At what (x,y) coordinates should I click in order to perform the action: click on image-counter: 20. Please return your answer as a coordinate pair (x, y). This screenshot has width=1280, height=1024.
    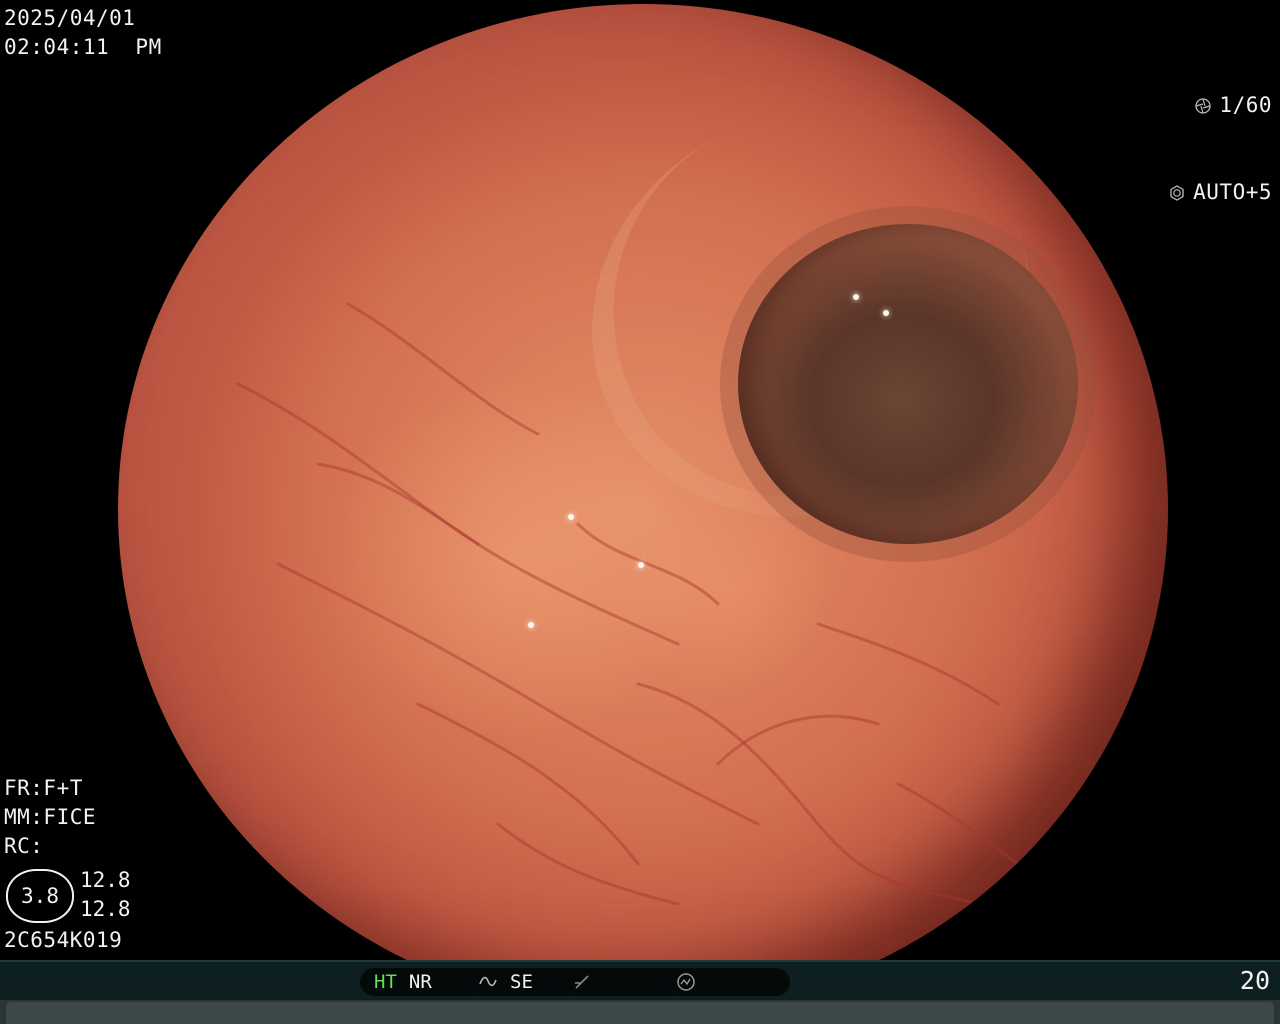
    Looking at the image, I should click on (1254, 980).